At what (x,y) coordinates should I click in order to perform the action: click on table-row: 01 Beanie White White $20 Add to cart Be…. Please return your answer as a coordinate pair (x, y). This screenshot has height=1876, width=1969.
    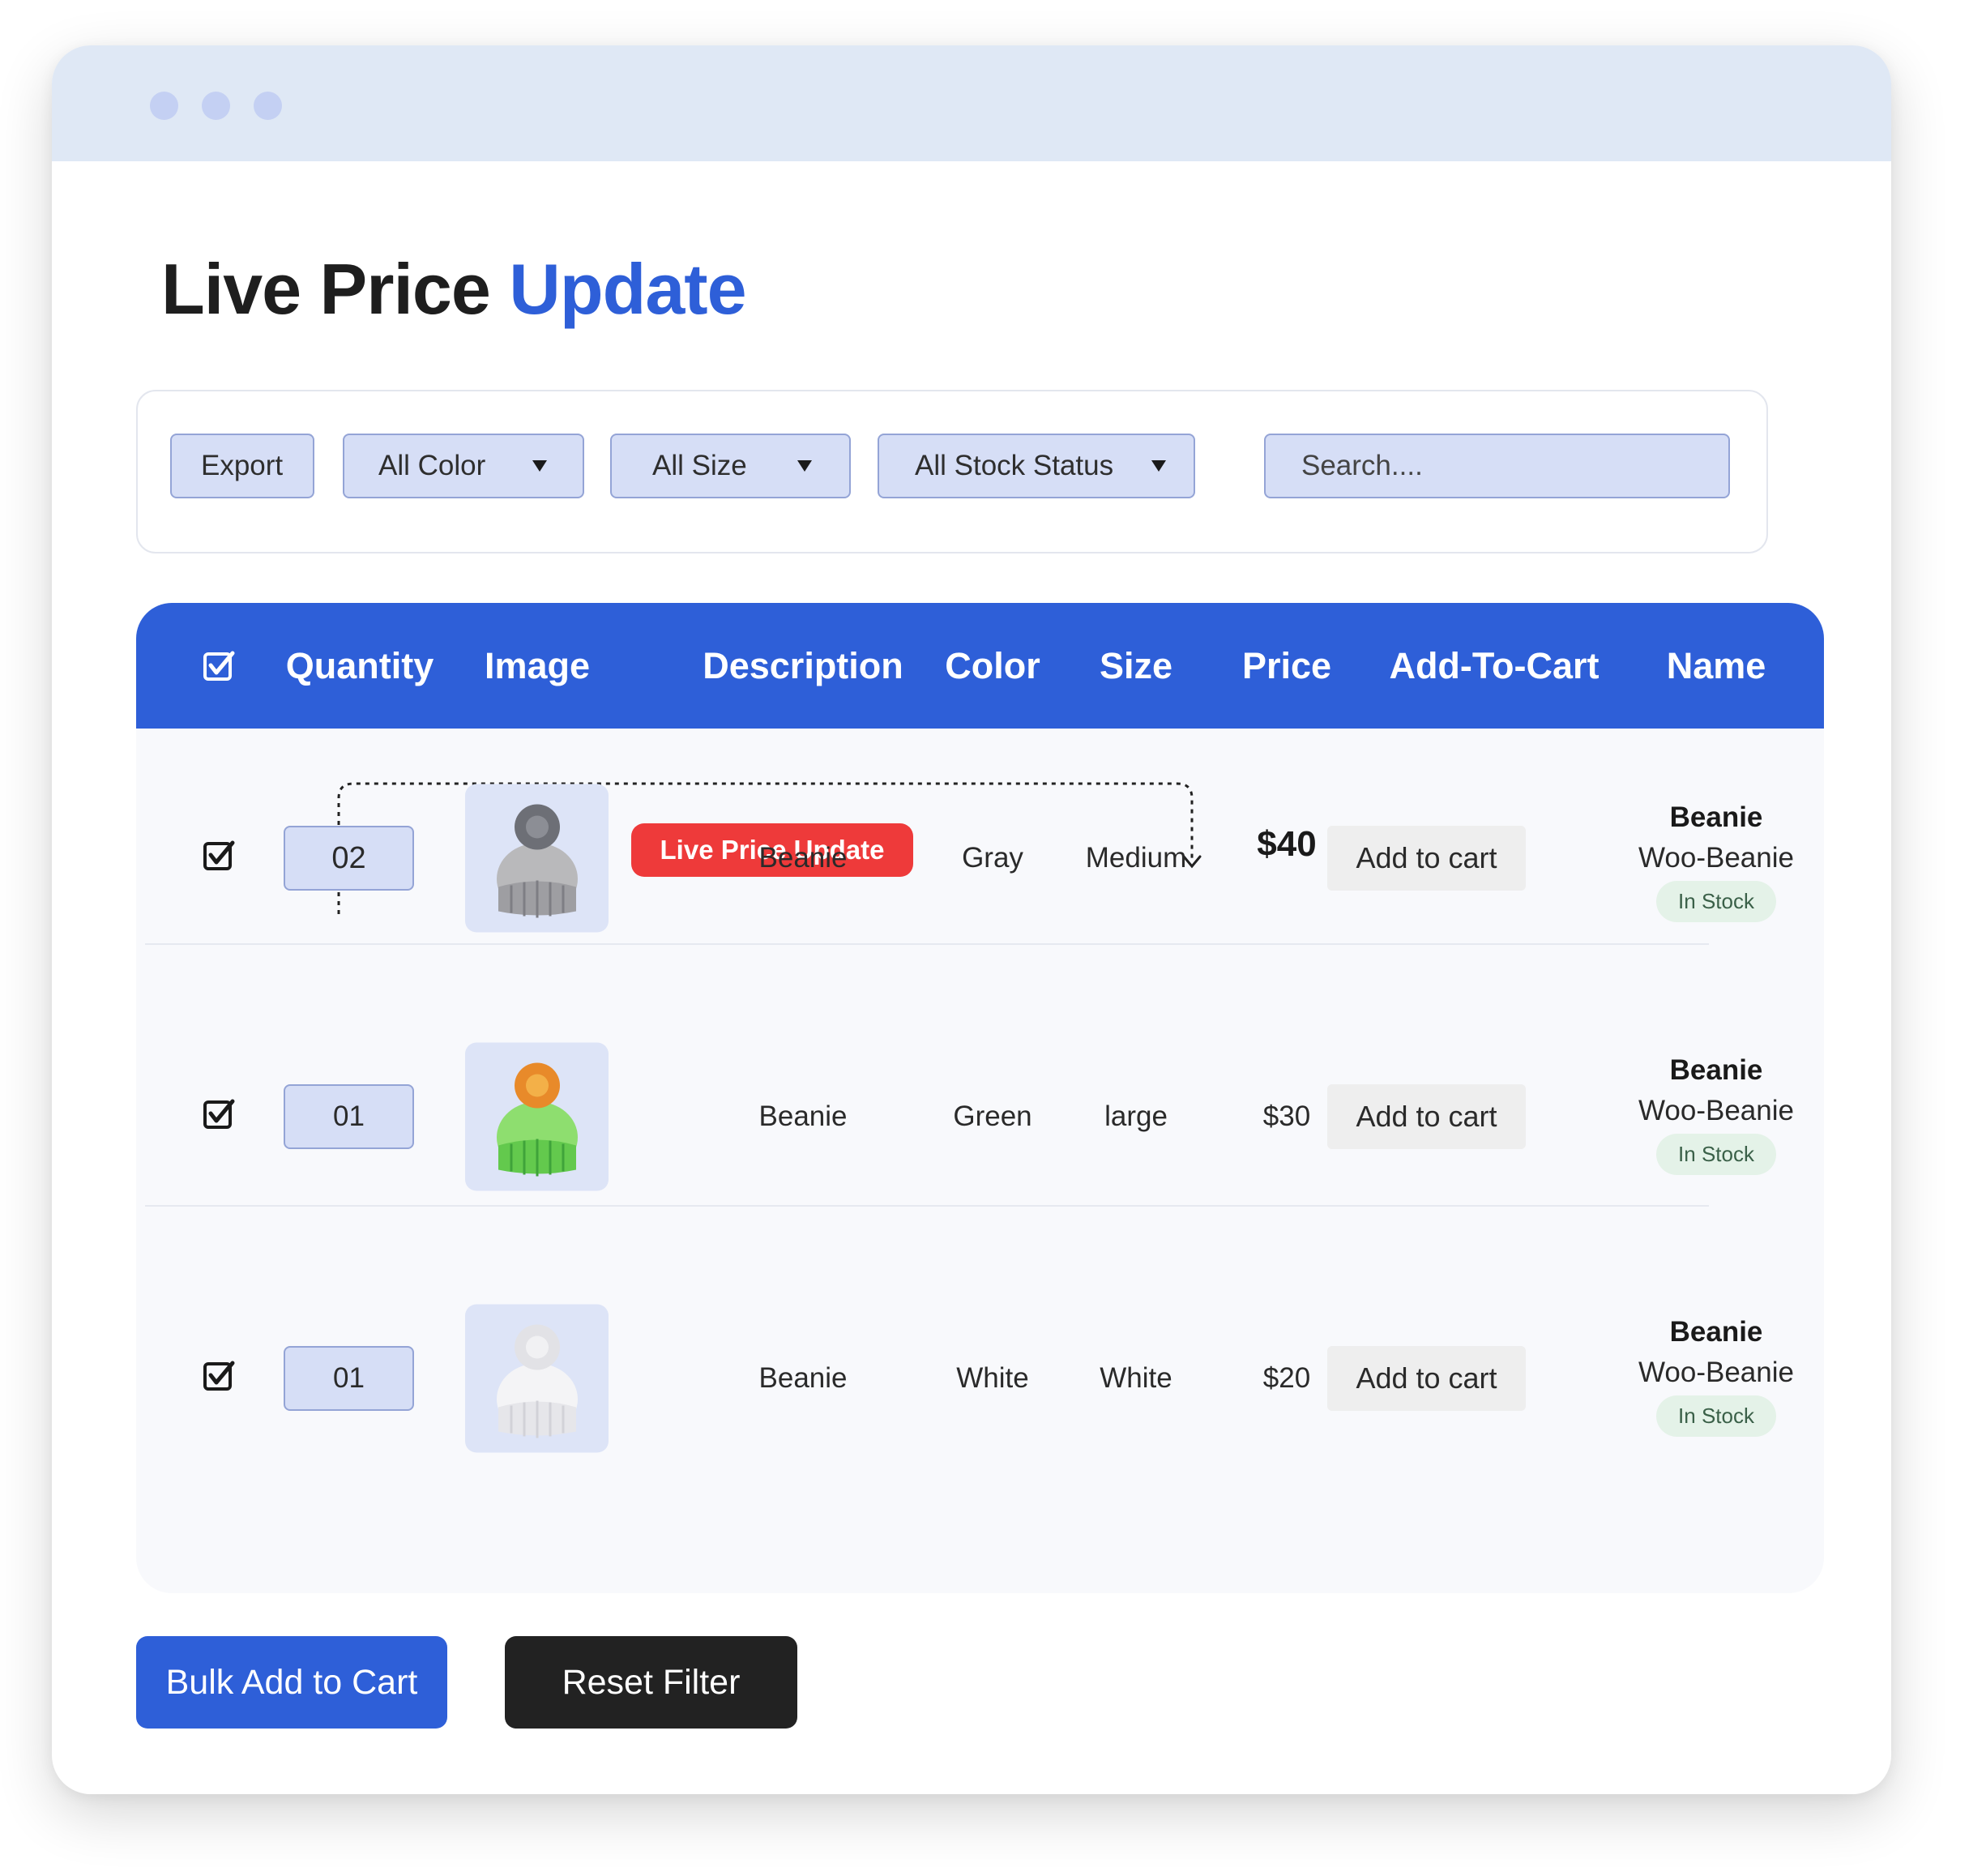
    Looking at the image, I should click on (980, 1378).